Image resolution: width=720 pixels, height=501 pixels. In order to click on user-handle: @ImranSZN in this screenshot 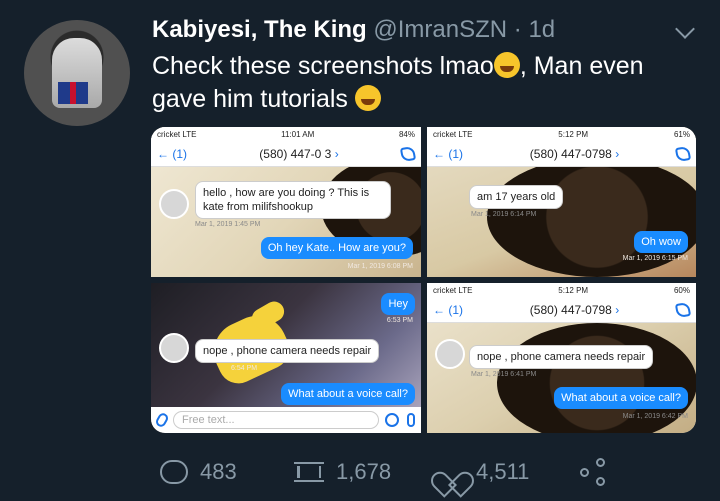, I will do `click(440, 29)`.